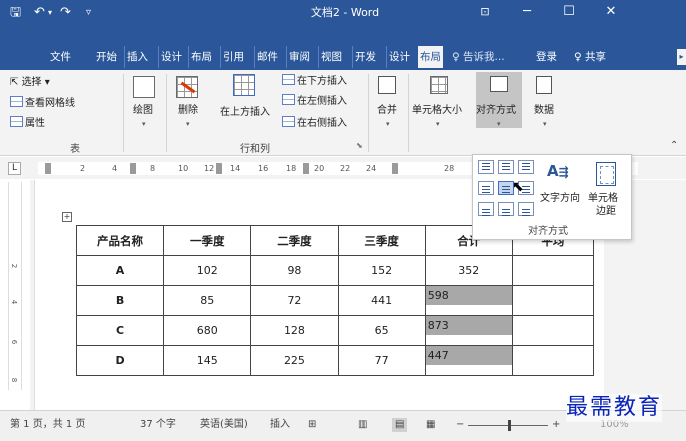  Describe the element at coordinates (527, 12) in the screenshot. I see `minimize-button: ─` at that location.